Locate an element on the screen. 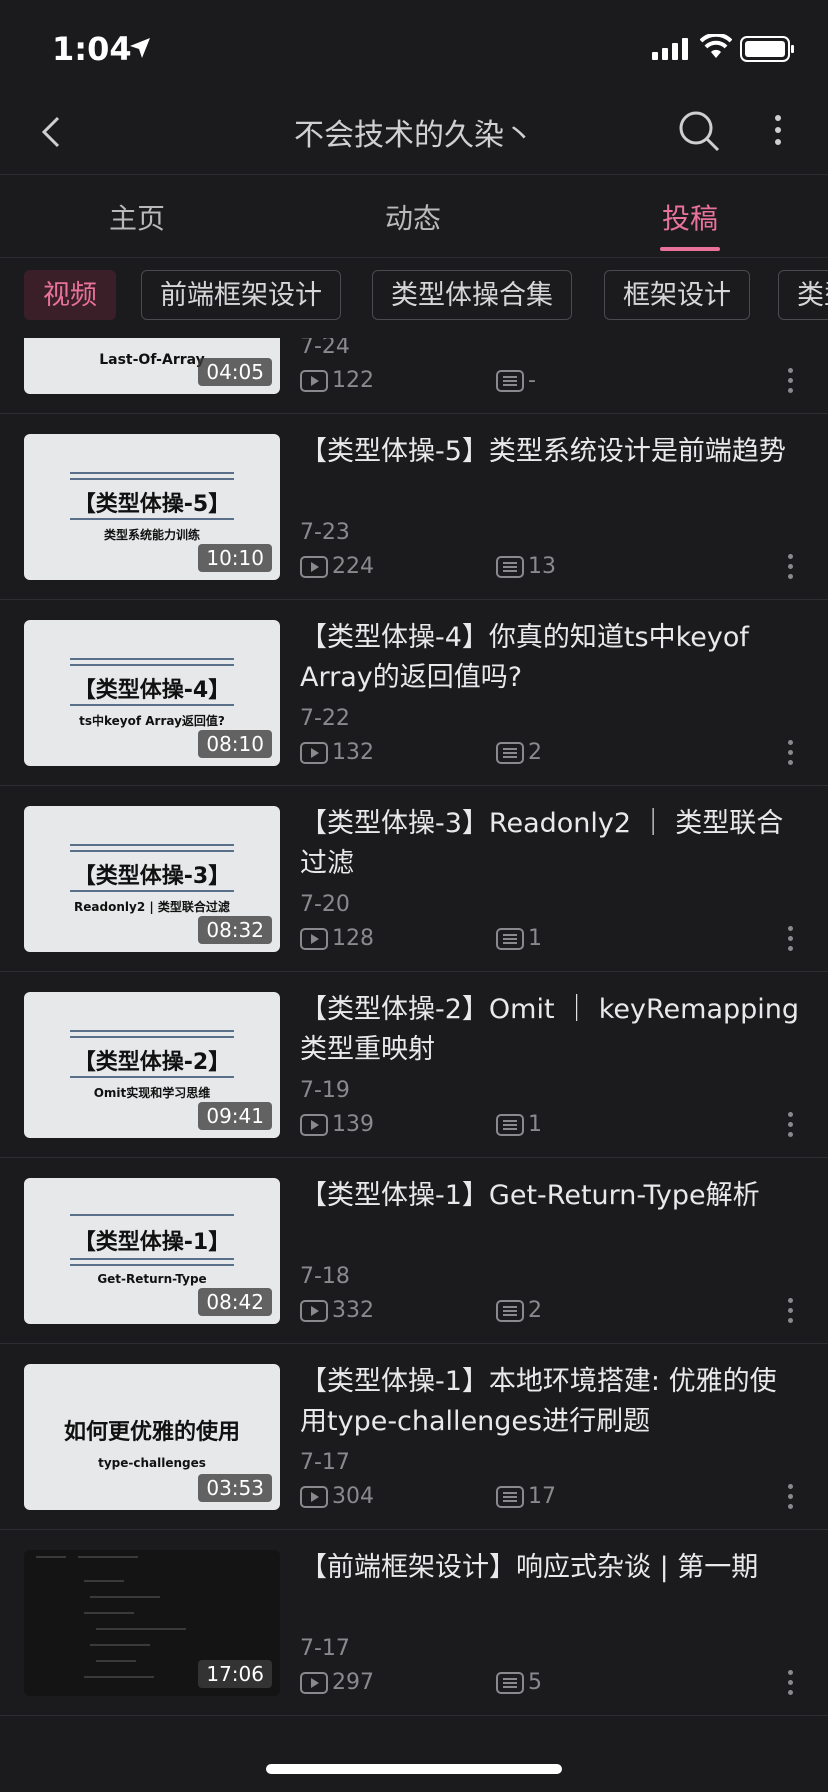 The image size is (828, 1792). video-thumbnail: 【类型体操-1】 Get-Return-Type 08:42 is located at coordinates (152, 1251).